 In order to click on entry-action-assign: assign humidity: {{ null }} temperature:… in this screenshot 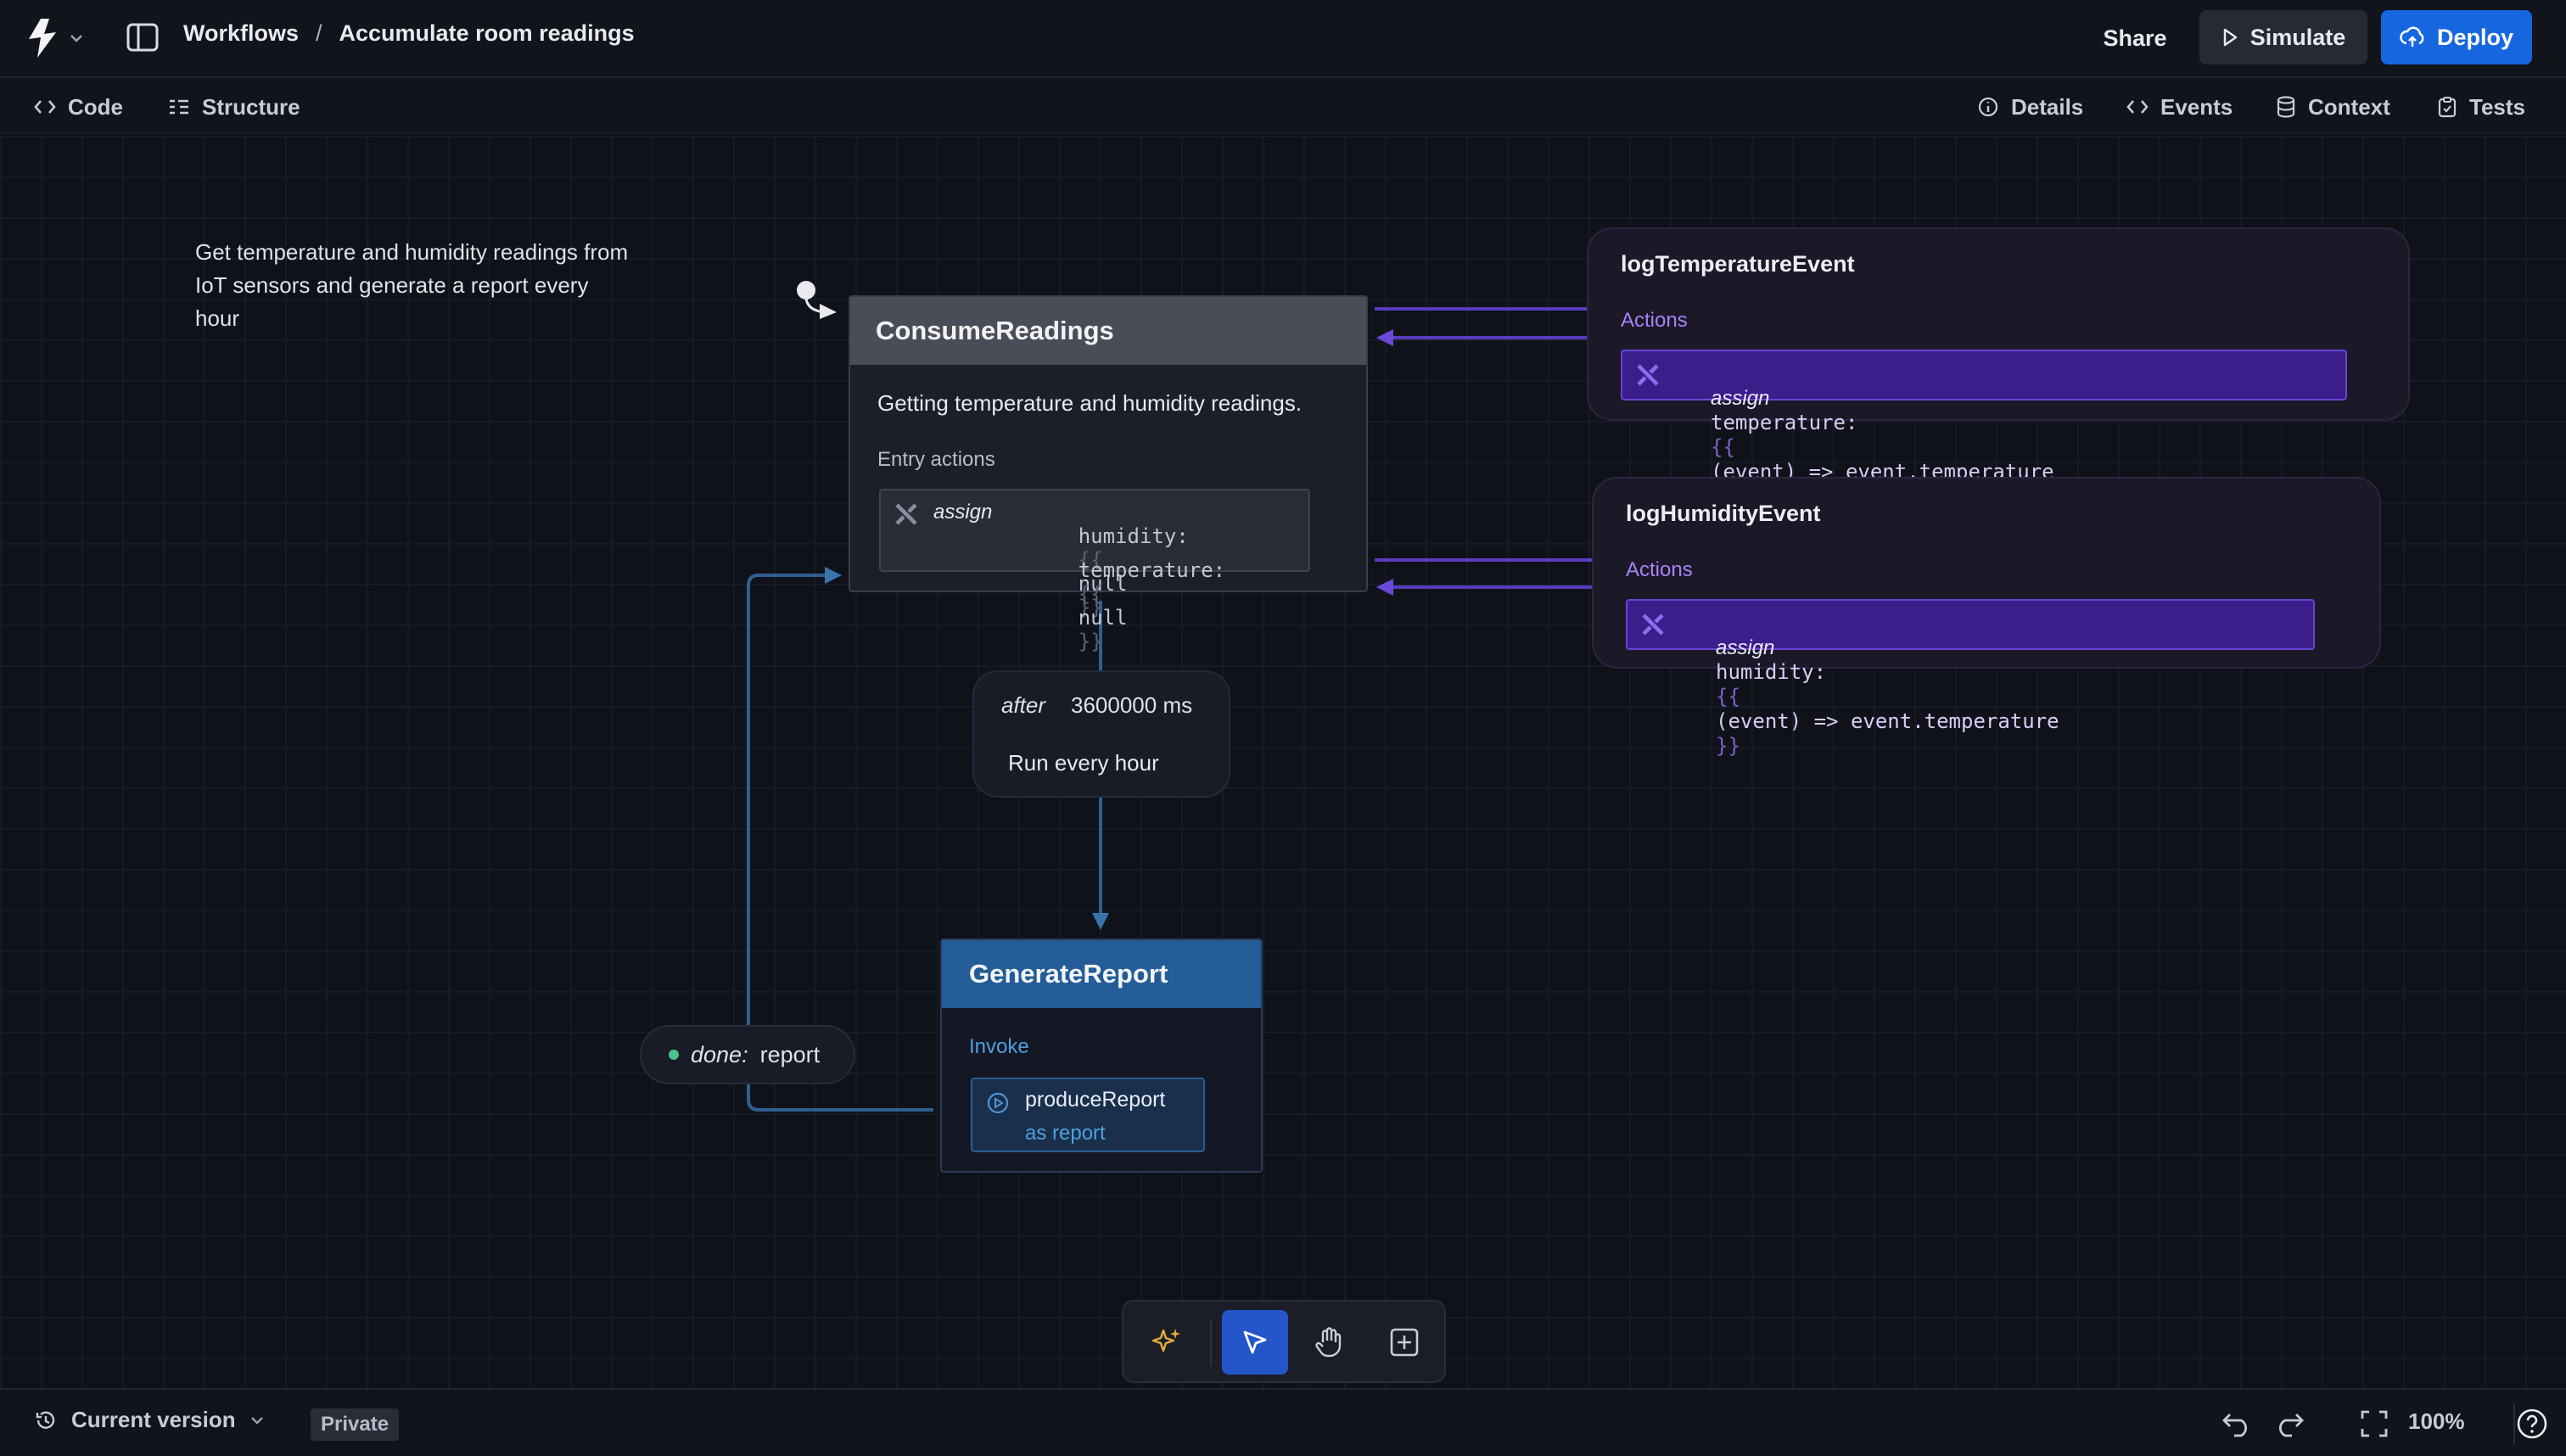, I will do `click(1094, 571)`.